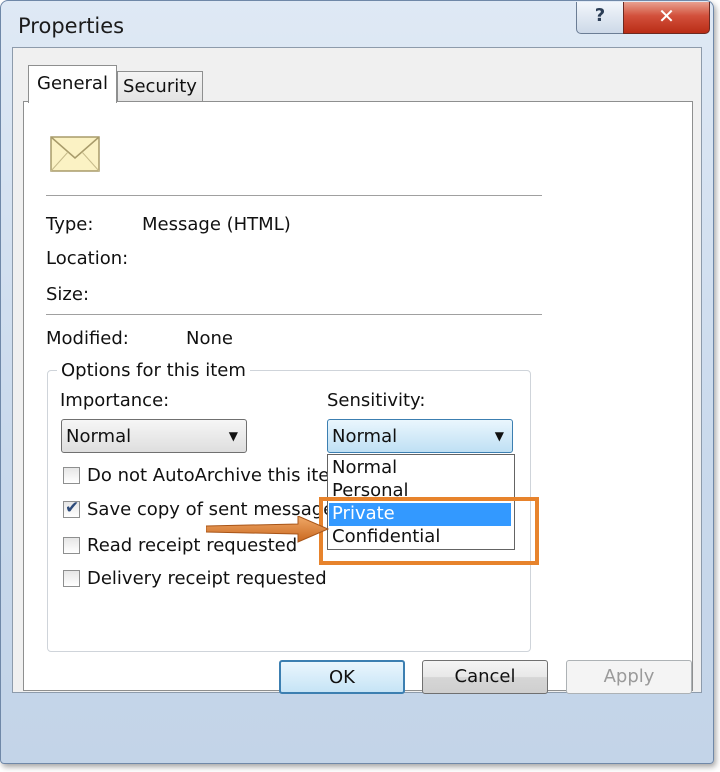 The image size is (720, 772). I want to click on envelope-icon, so click(75, 154).